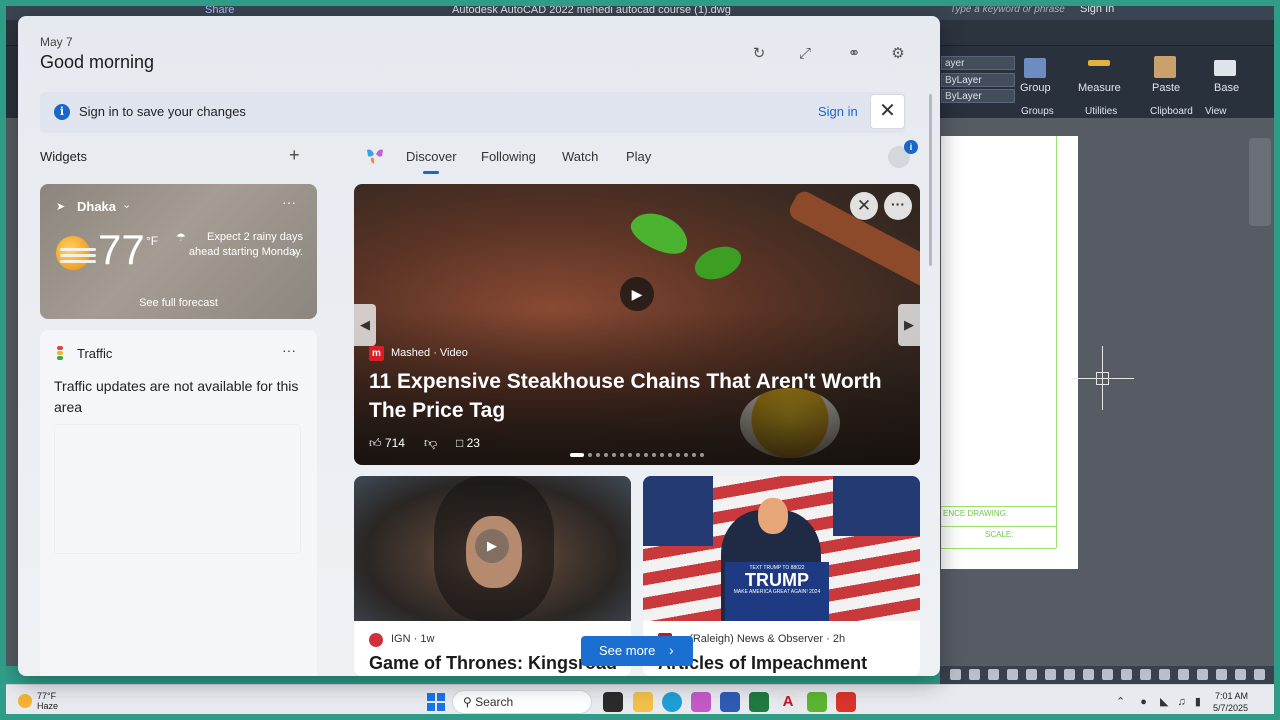  I want to click on close-banner-button: ✕, so click(887, 111).